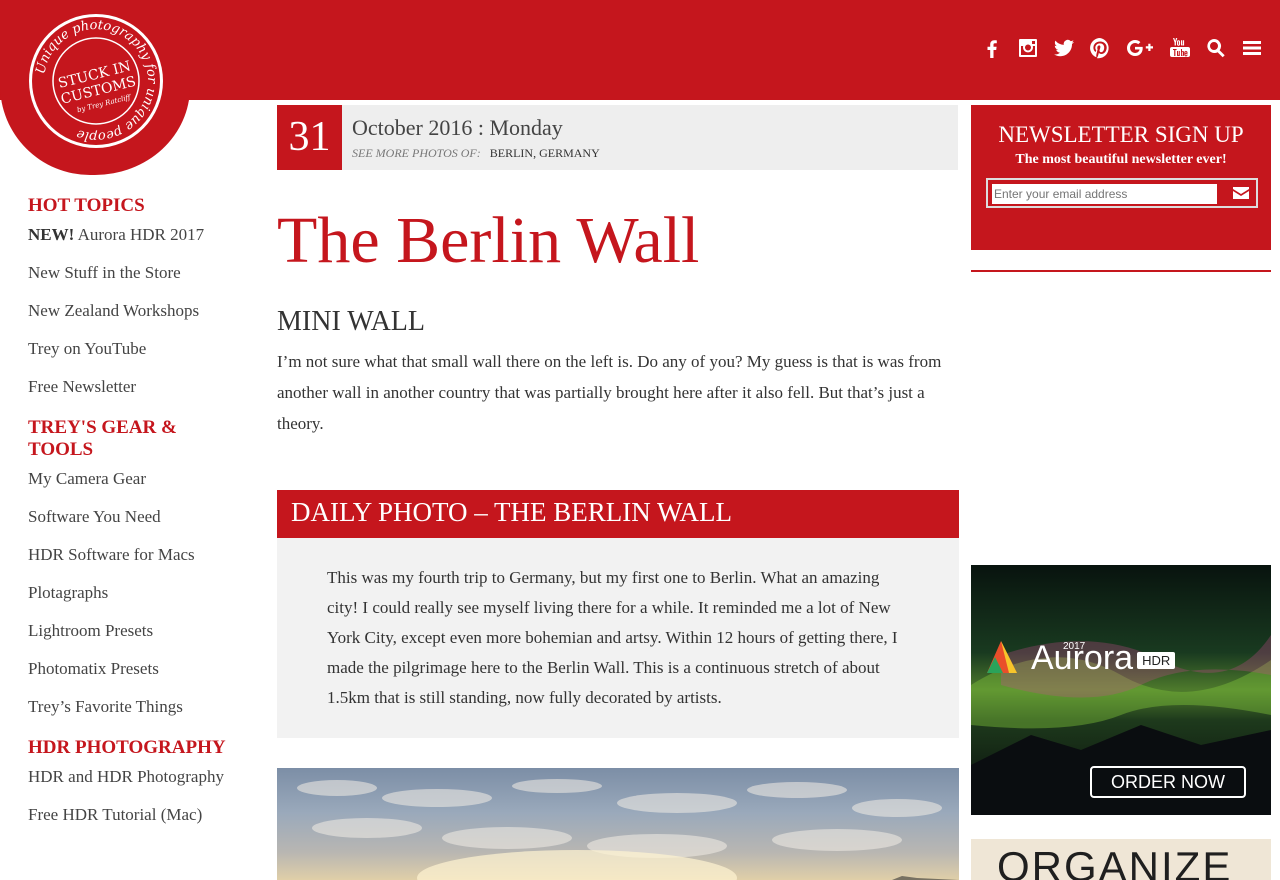 The width and height of the screenshot is (1280, 880). I want to click on pinterest-icon, so click(1100, 48).